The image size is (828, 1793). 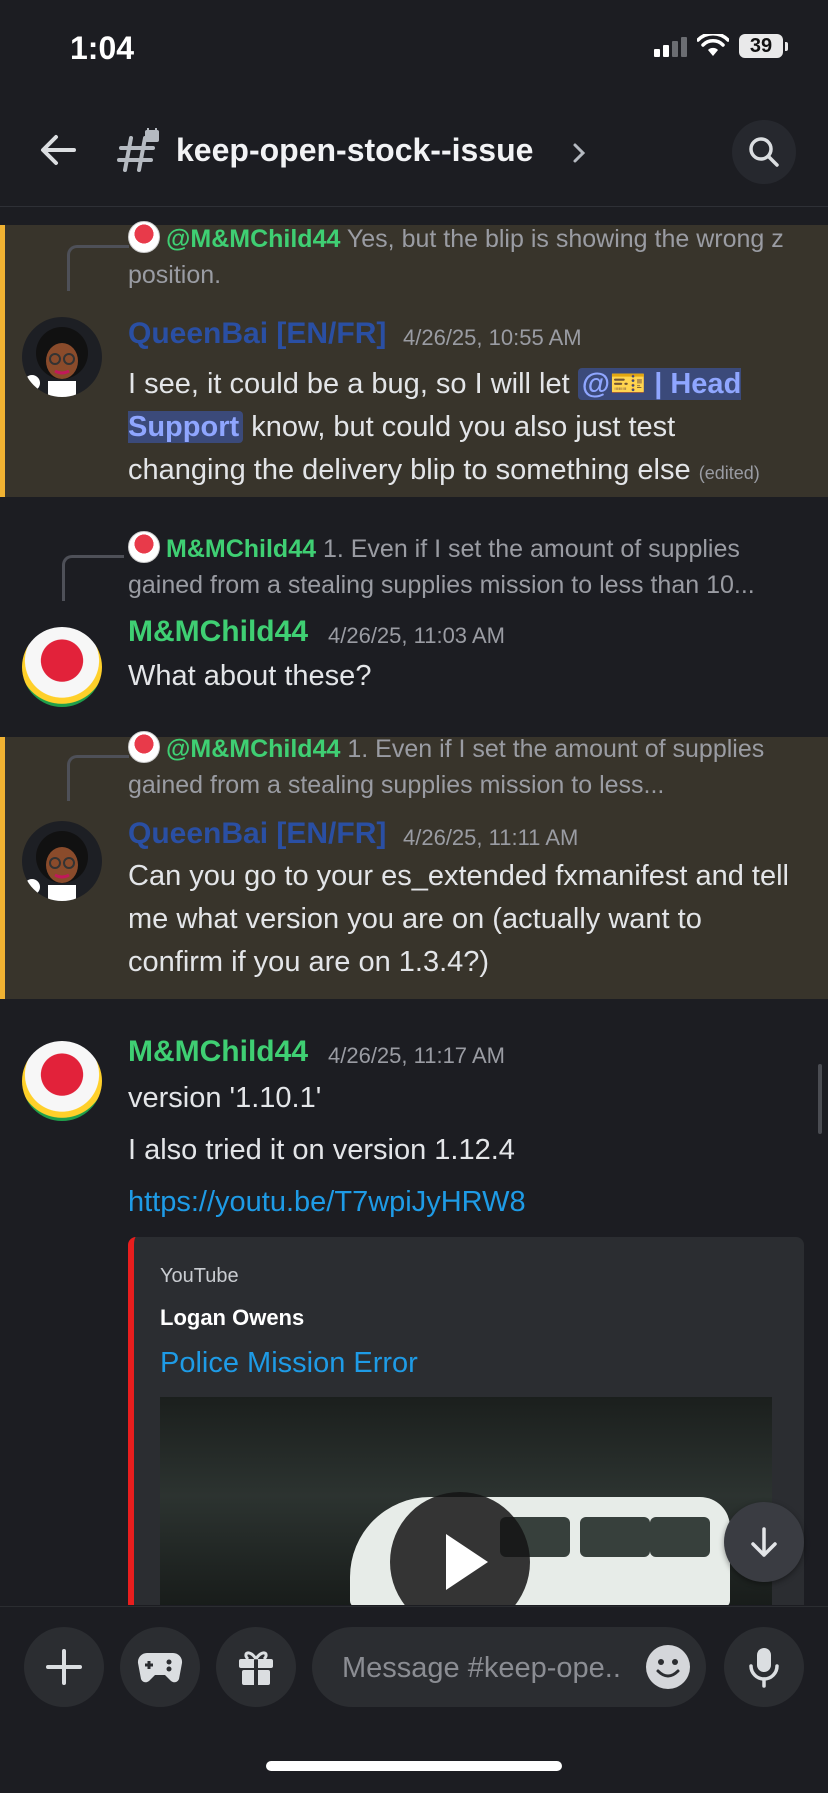 I want to click on gamepad-icon, so click(x=160, y=1667).